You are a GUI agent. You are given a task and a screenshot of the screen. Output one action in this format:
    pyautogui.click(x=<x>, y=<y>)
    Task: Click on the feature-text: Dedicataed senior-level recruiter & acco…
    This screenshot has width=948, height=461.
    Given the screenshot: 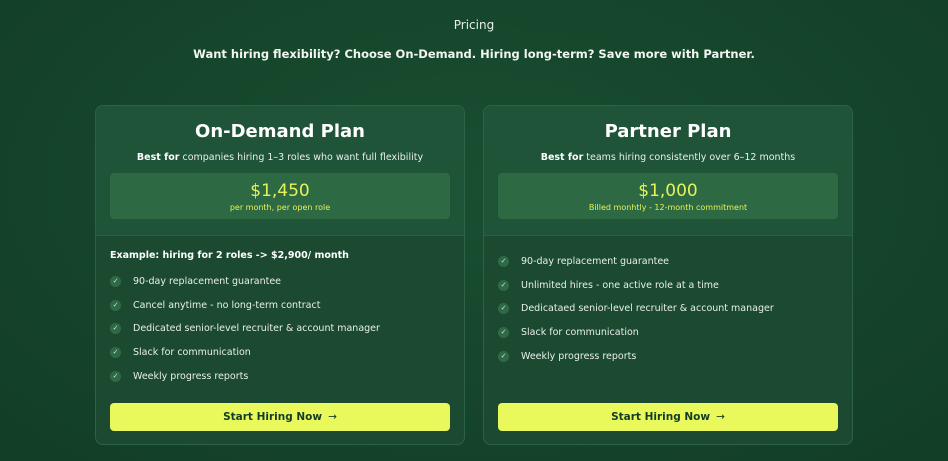 What is the action you would take?
    pyautogui.click(x=647, y=309)
    